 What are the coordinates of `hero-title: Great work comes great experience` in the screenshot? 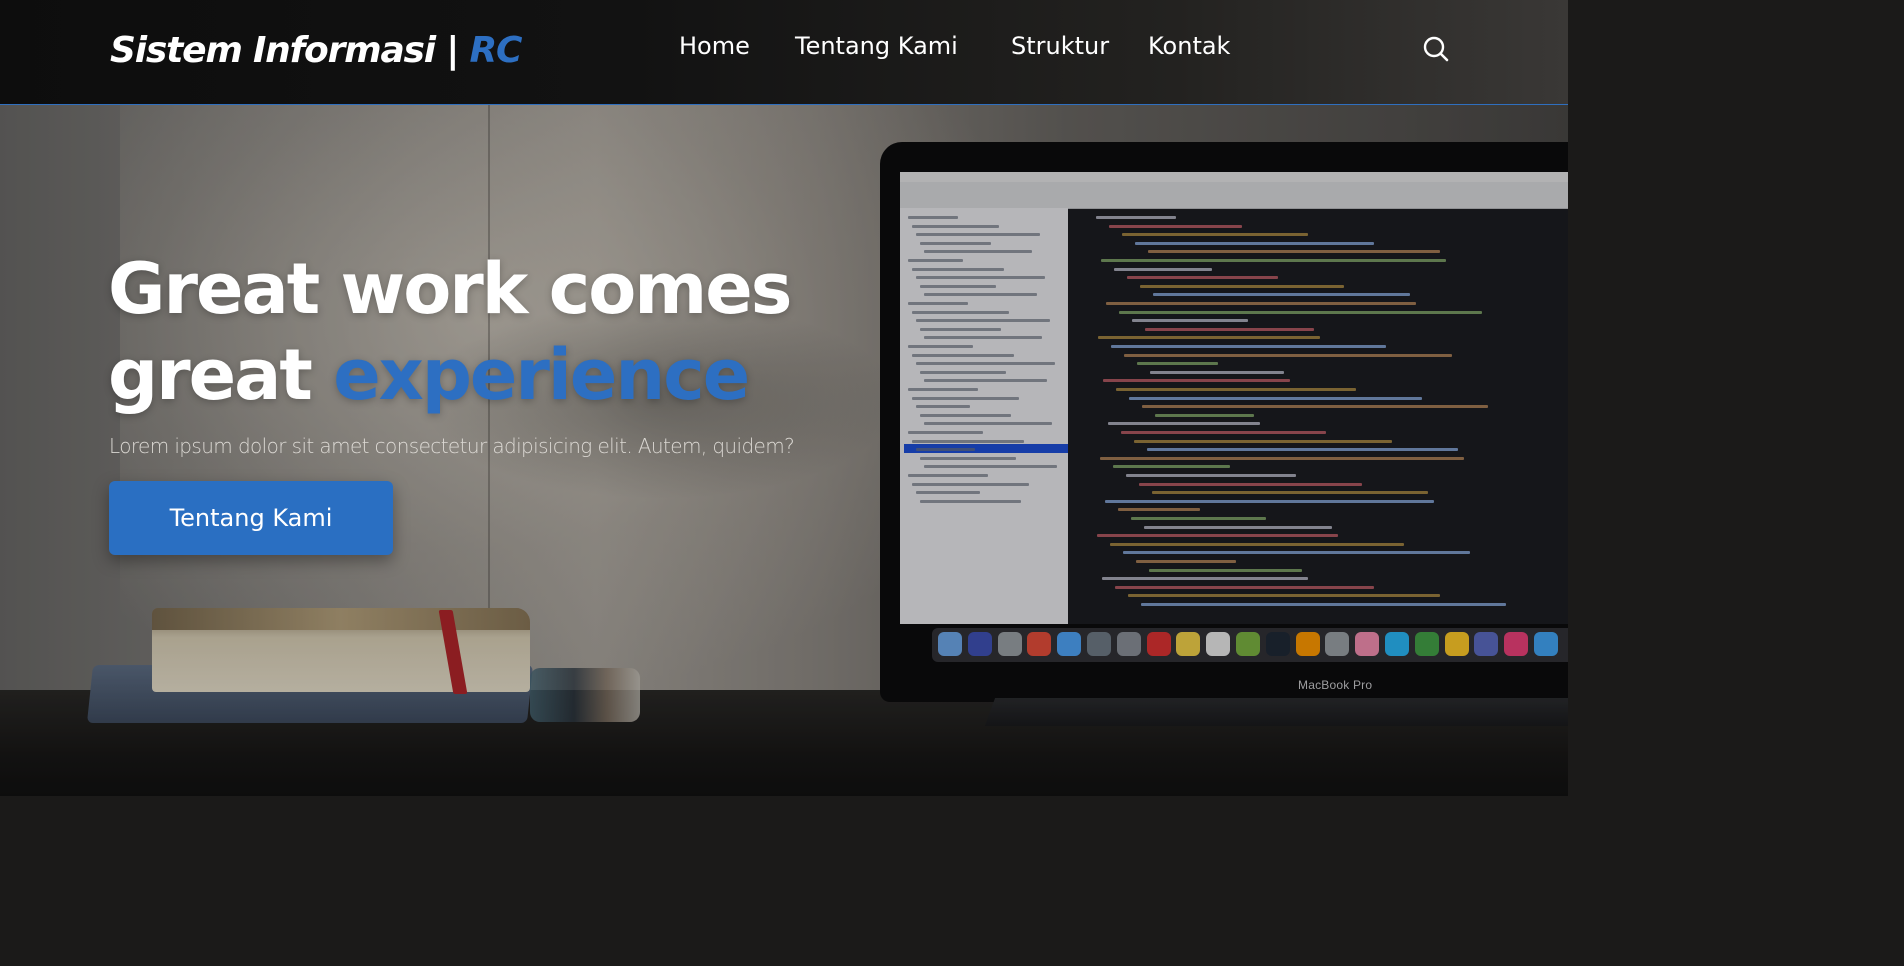 It's located at (450, 332).